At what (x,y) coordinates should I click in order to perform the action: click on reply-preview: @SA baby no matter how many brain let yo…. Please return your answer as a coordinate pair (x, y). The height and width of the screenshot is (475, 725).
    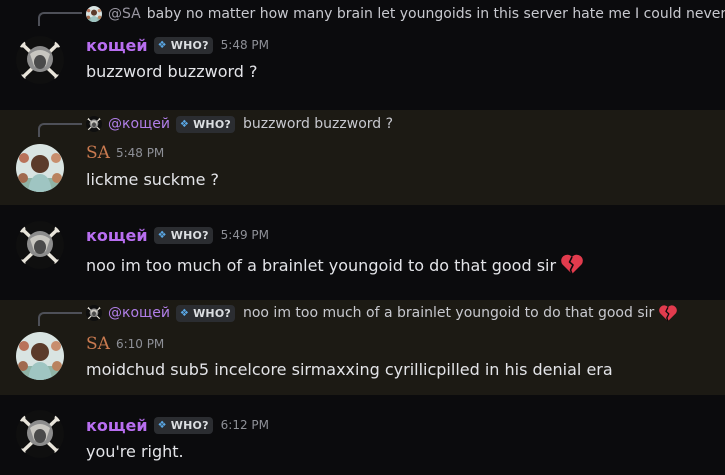
    Looking at the image, I should click on (405, 14).